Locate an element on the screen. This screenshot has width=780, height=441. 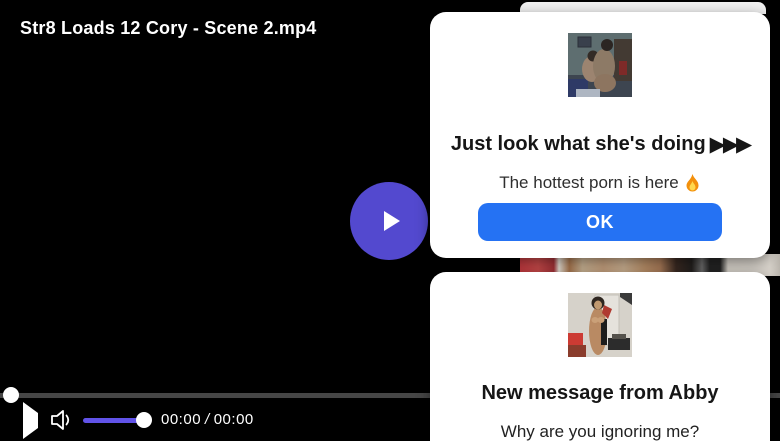
duration: 00:00 is located at coordinates (233, 419).